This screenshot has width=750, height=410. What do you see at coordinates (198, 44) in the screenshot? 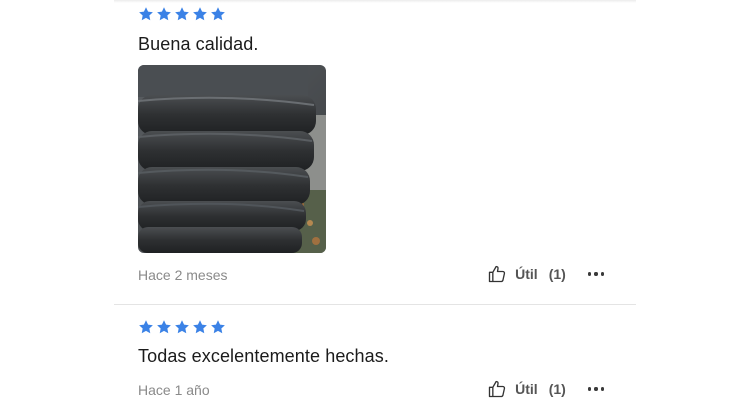
I see `review-text: Buena calidad.` at bounding box center [198, 44].